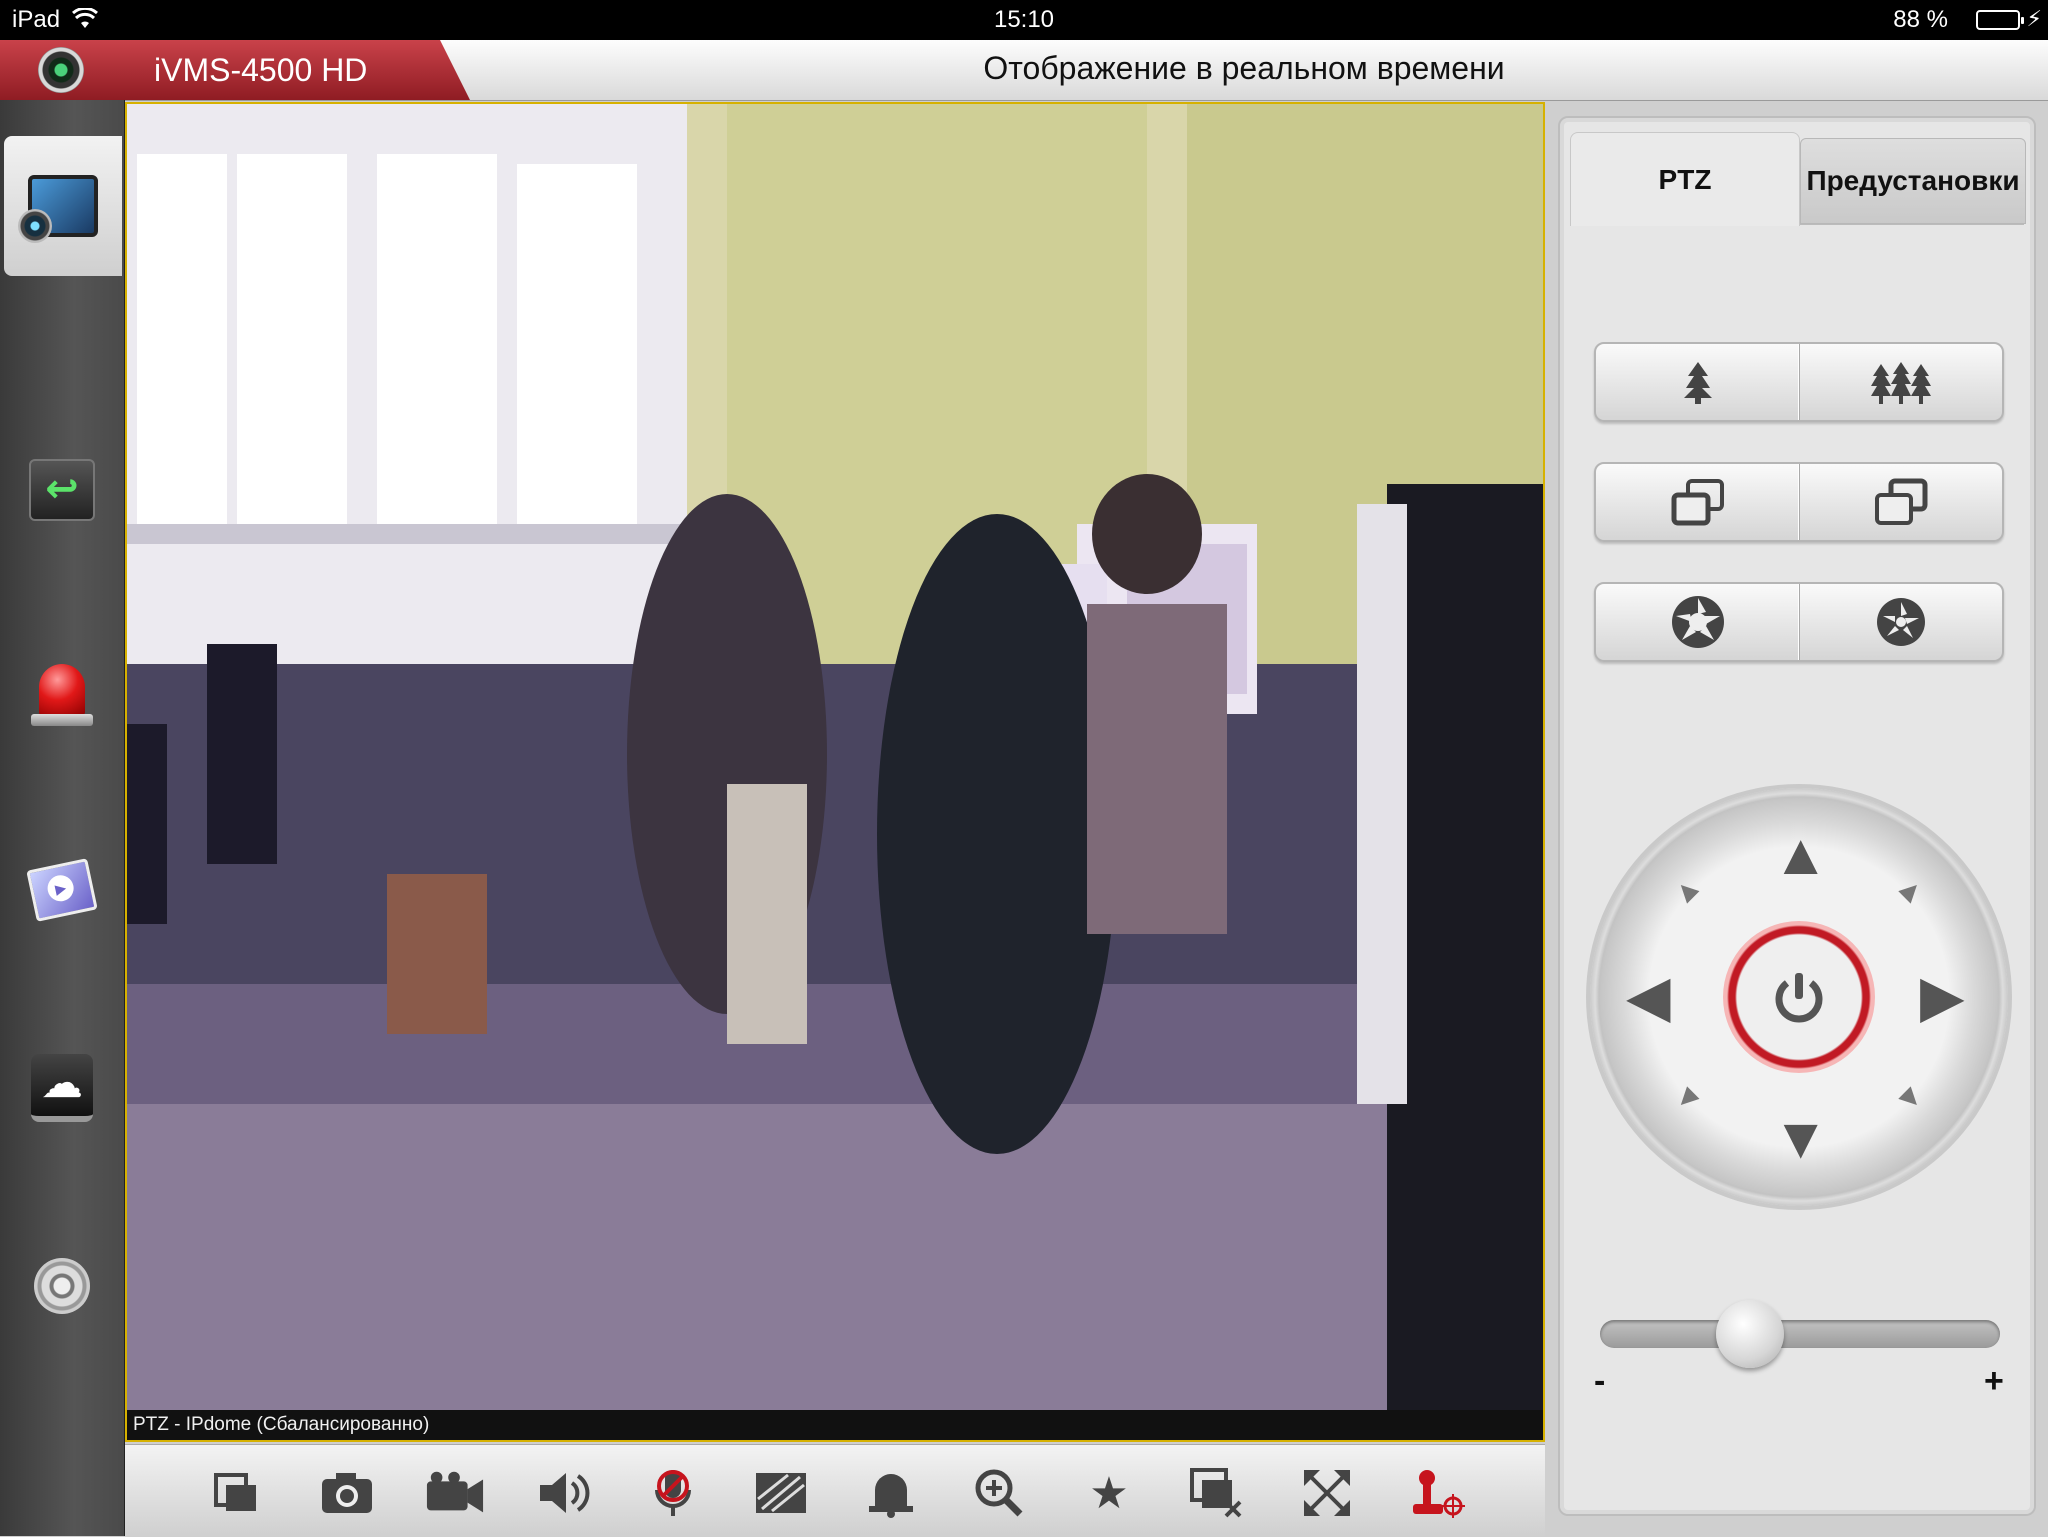 This screenshot has height=1537, width=2048. I want to click on layout-icon, so click(237, 1493).